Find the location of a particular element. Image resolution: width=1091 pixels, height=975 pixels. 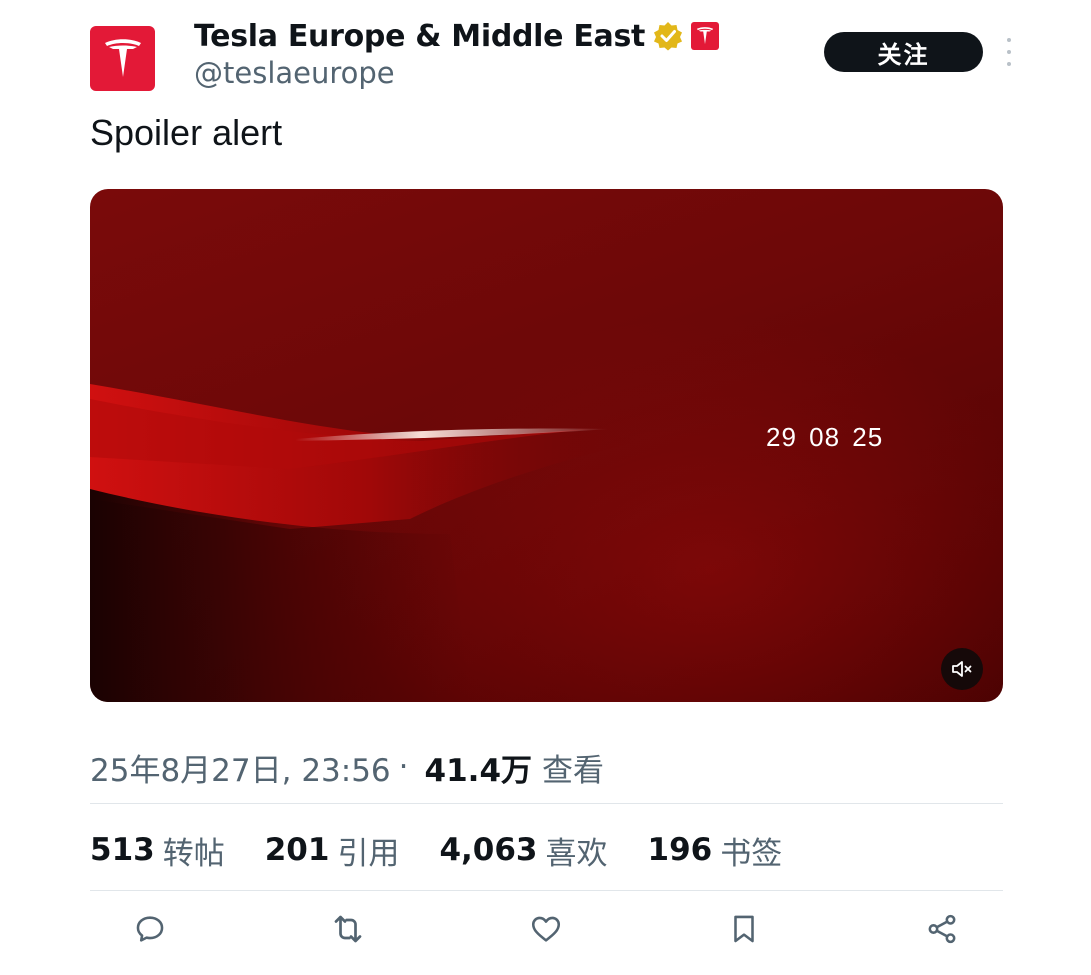

stat-bookmarks: 196 书签 is located at coordinates (715, 850).